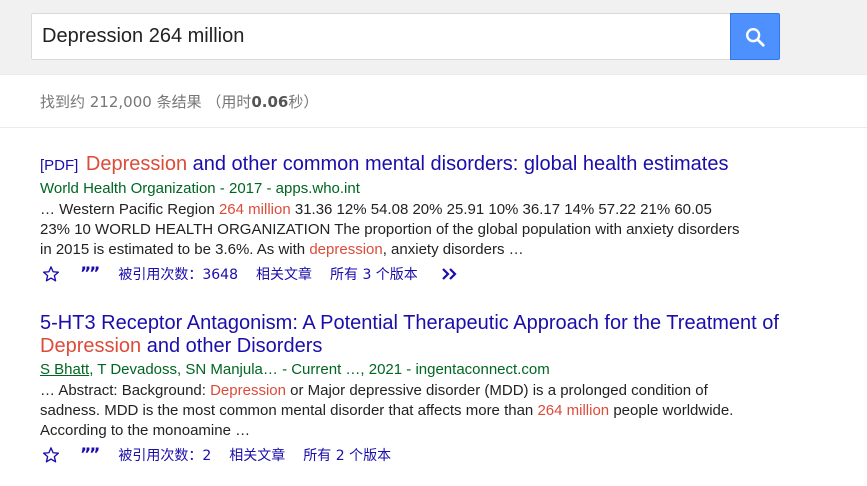 The height and width of the screenshot is (486, 867). Describe the element at coordinates (248, 390) in the screenshot. I see `snippet-highlight: Depression` at that location.